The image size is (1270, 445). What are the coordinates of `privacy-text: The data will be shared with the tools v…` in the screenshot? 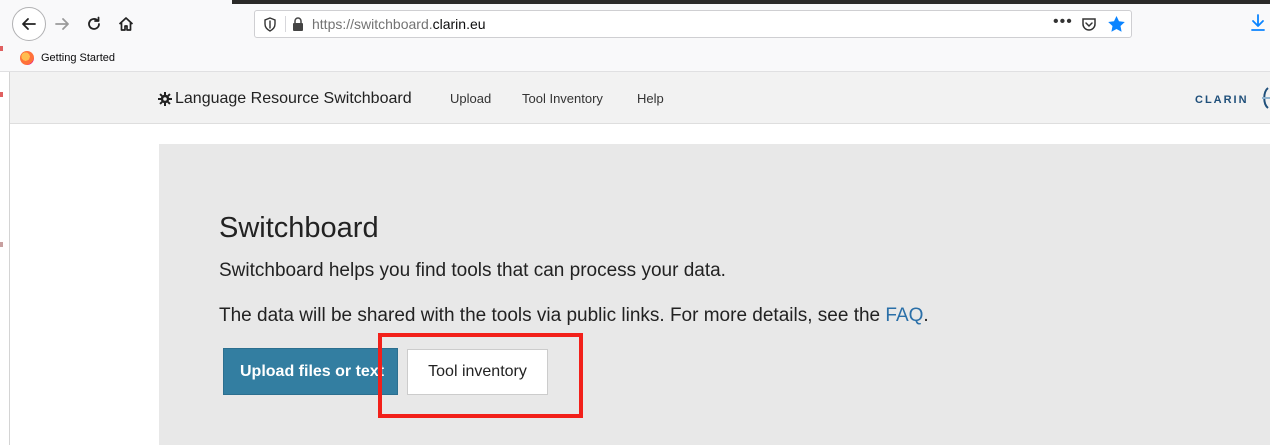 It's located at (574, 316).